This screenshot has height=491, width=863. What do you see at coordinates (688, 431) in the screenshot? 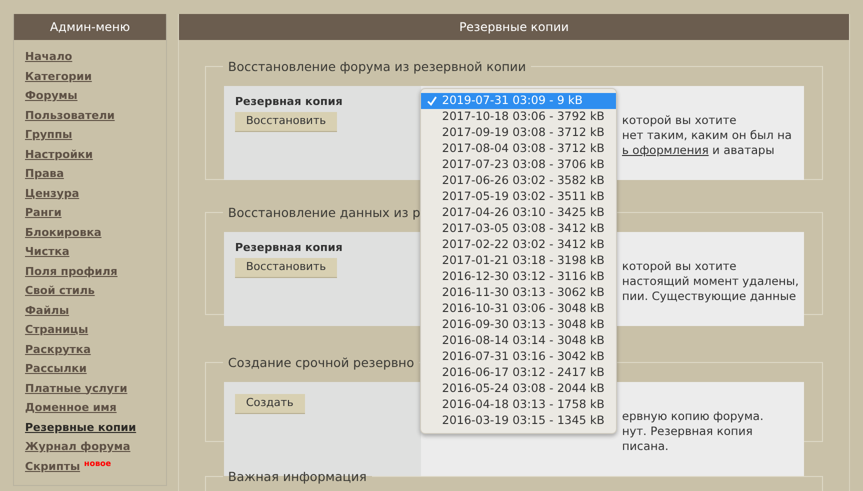
I see `description-line: нут. Резервная копия` at bounding box center [688, 431].